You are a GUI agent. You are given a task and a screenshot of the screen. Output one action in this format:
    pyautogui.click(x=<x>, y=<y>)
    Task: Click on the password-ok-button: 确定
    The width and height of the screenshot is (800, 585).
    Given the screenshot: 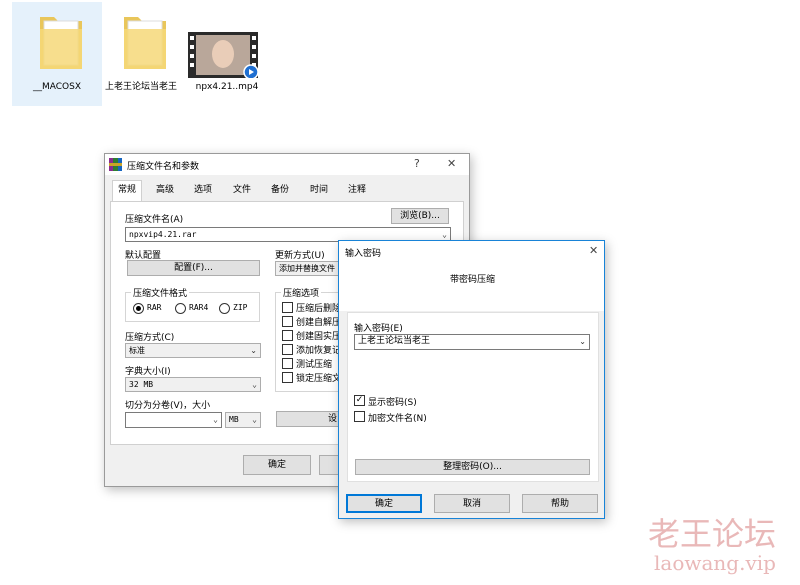 What is the action you would take?
    pyautogui.click(x=384, y=503)
    